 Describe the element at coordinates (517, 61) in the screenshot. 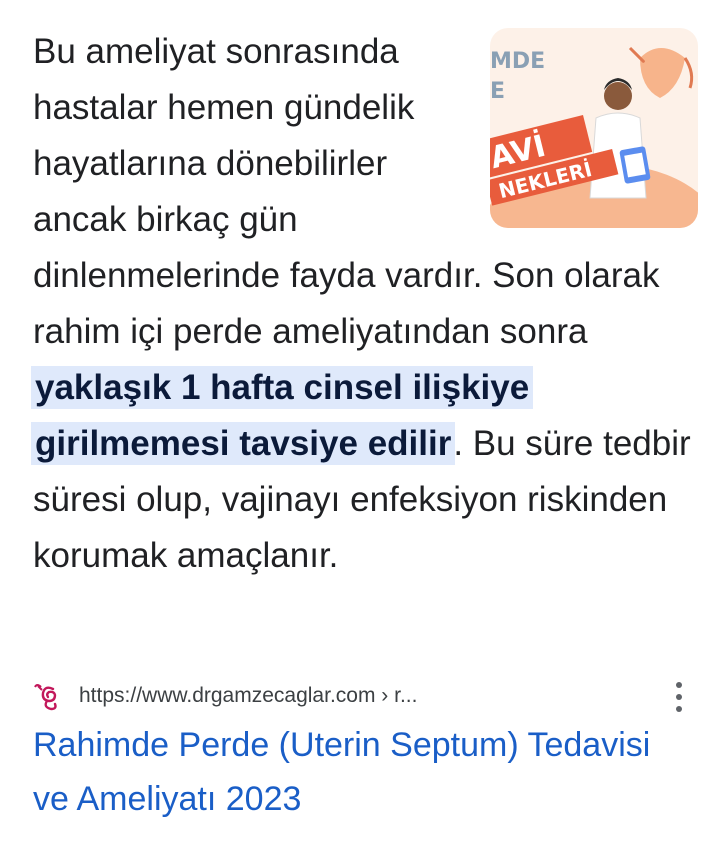

I see `thumb-text-1: MDE` at that location.